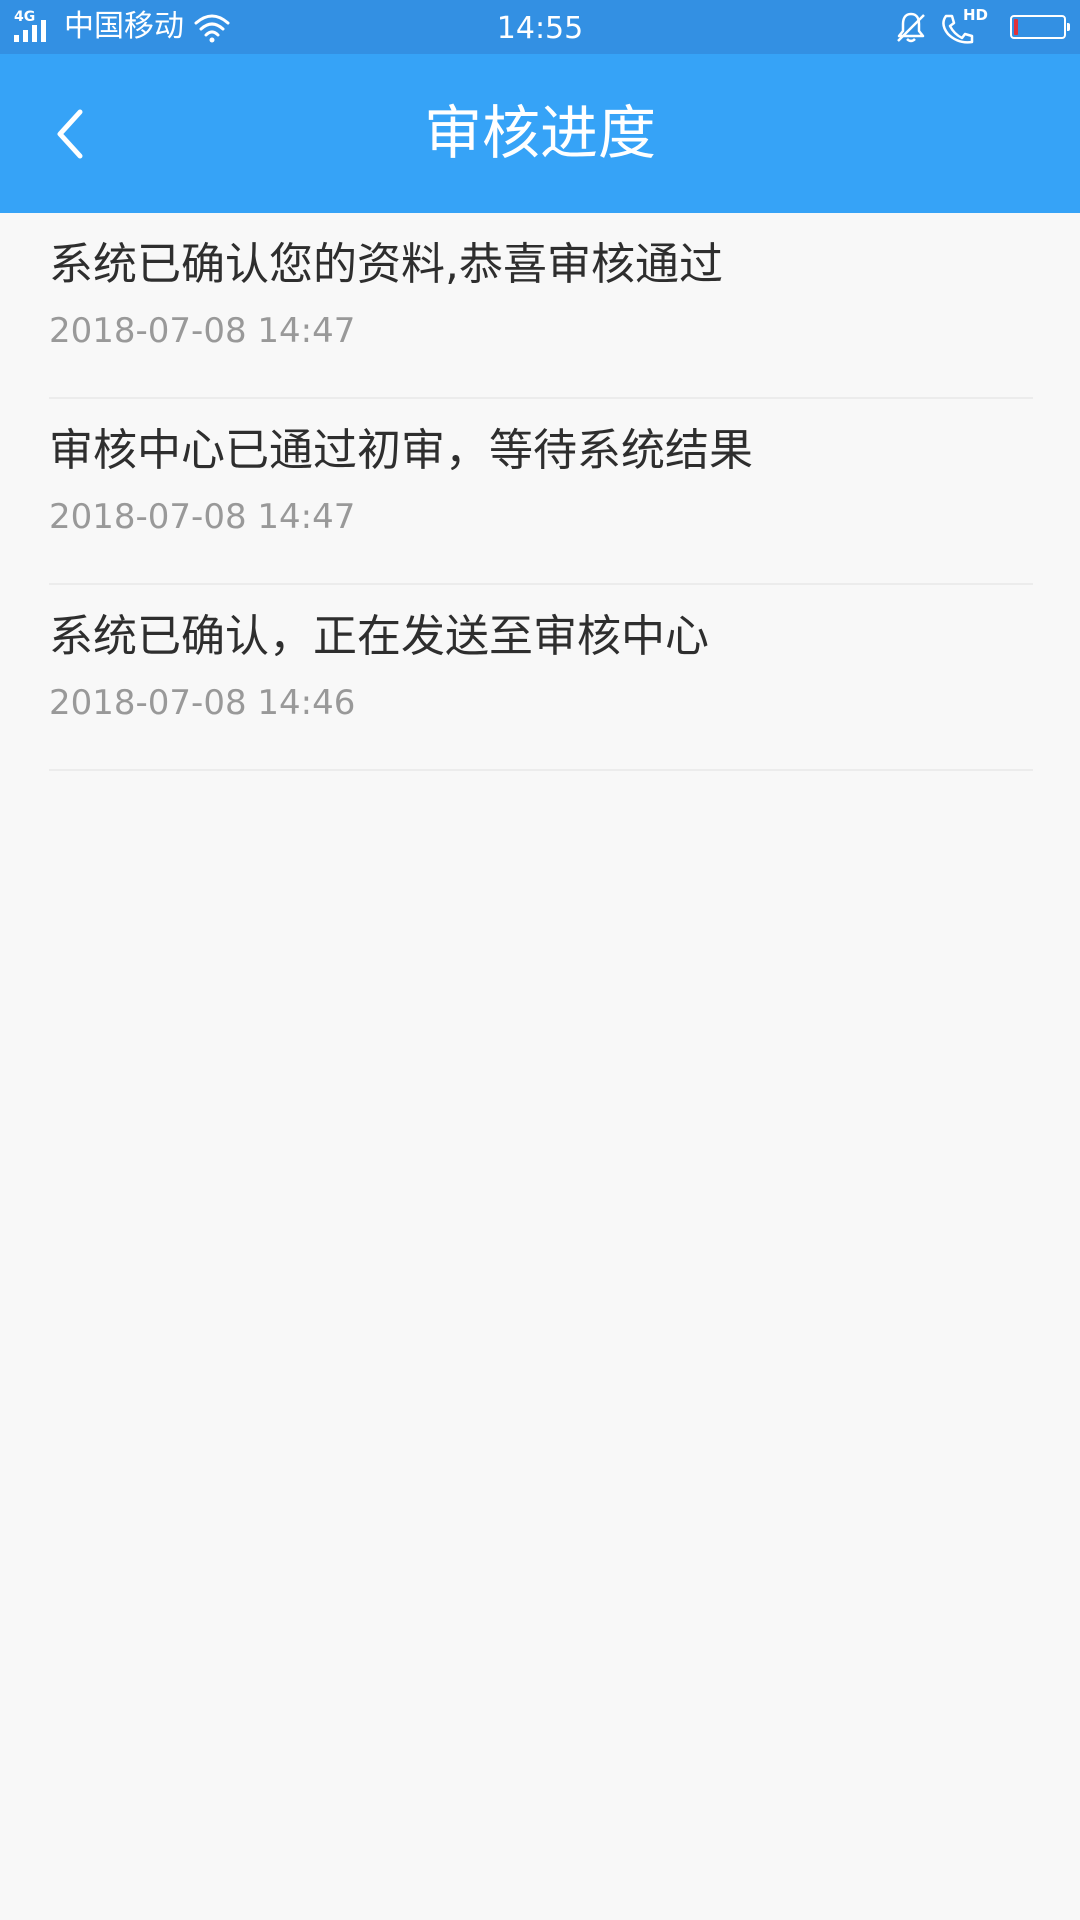  I want to click on status-right: HD, so click(983, 27).